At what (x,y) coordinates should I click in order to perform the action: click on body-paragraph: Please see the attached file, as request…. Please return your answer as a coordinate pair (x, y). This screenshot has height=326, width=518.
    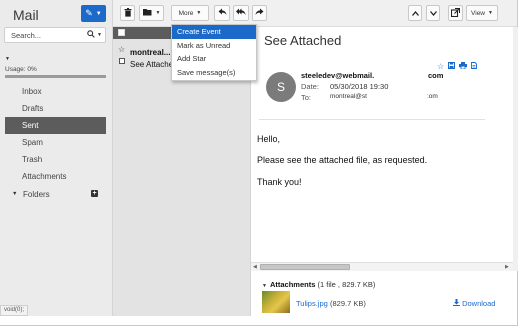
    Looking at the image, I should click on (342, 160).